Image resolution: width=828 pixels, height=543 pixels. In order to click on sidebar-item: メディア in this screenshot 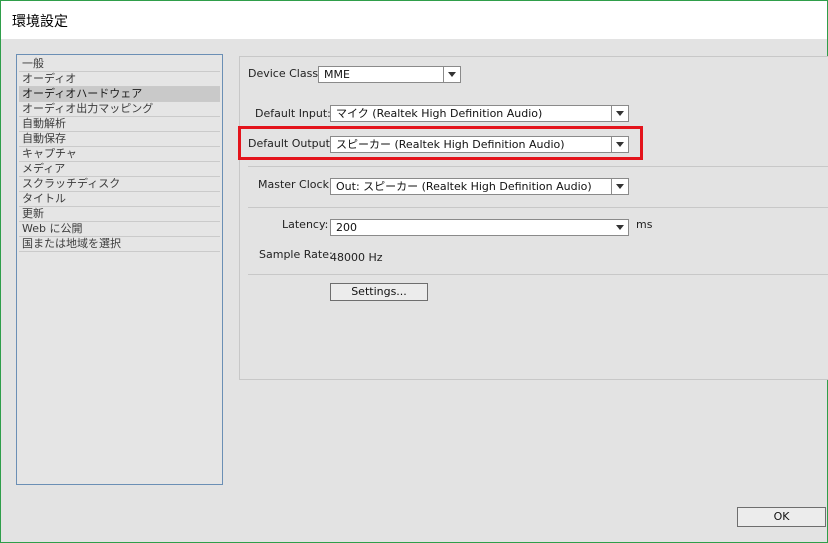, I will do `click(119, 169)`.